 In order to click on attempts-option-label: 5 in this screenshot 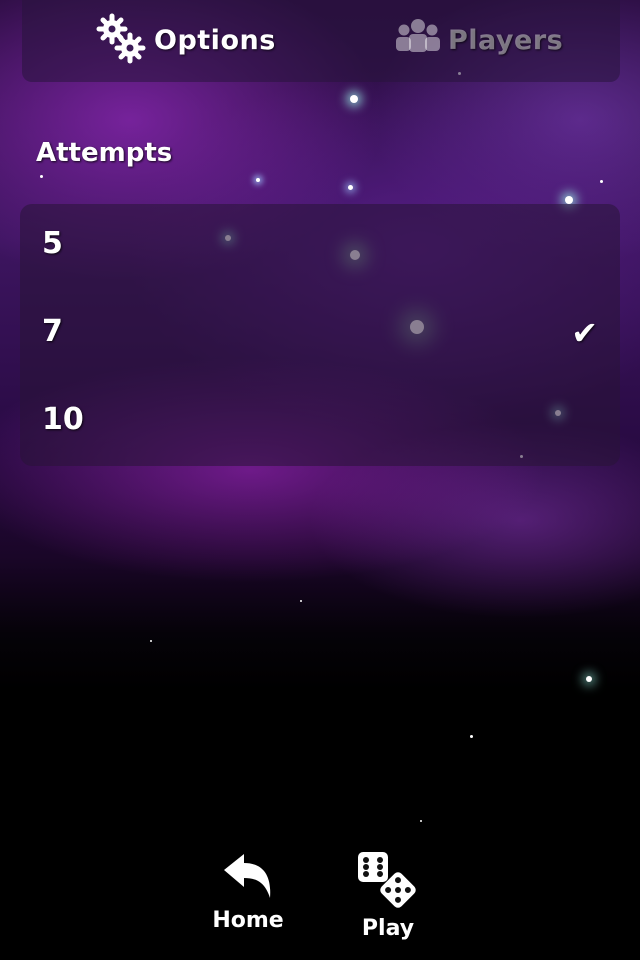, I will do `click(52, 243)`.